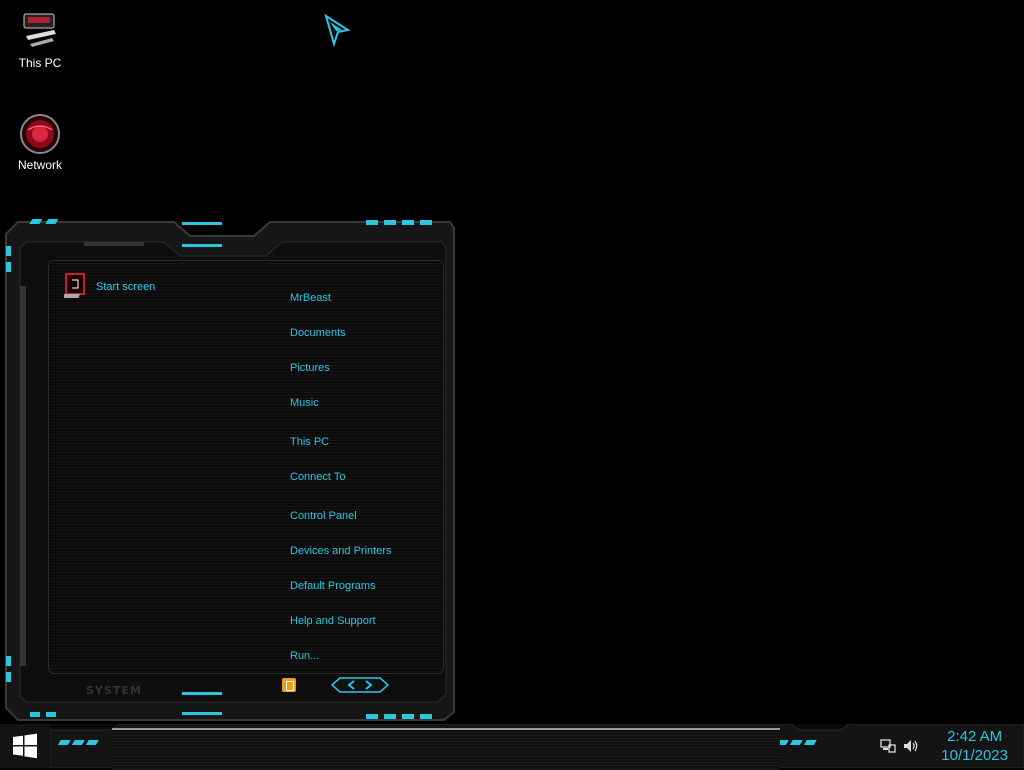 The image size is (1024, 770). What do you see at coordinates (333, 586) in the screenshot?
I see `start-item-default-programs: Default Programs` at bounding box center [333, 586].